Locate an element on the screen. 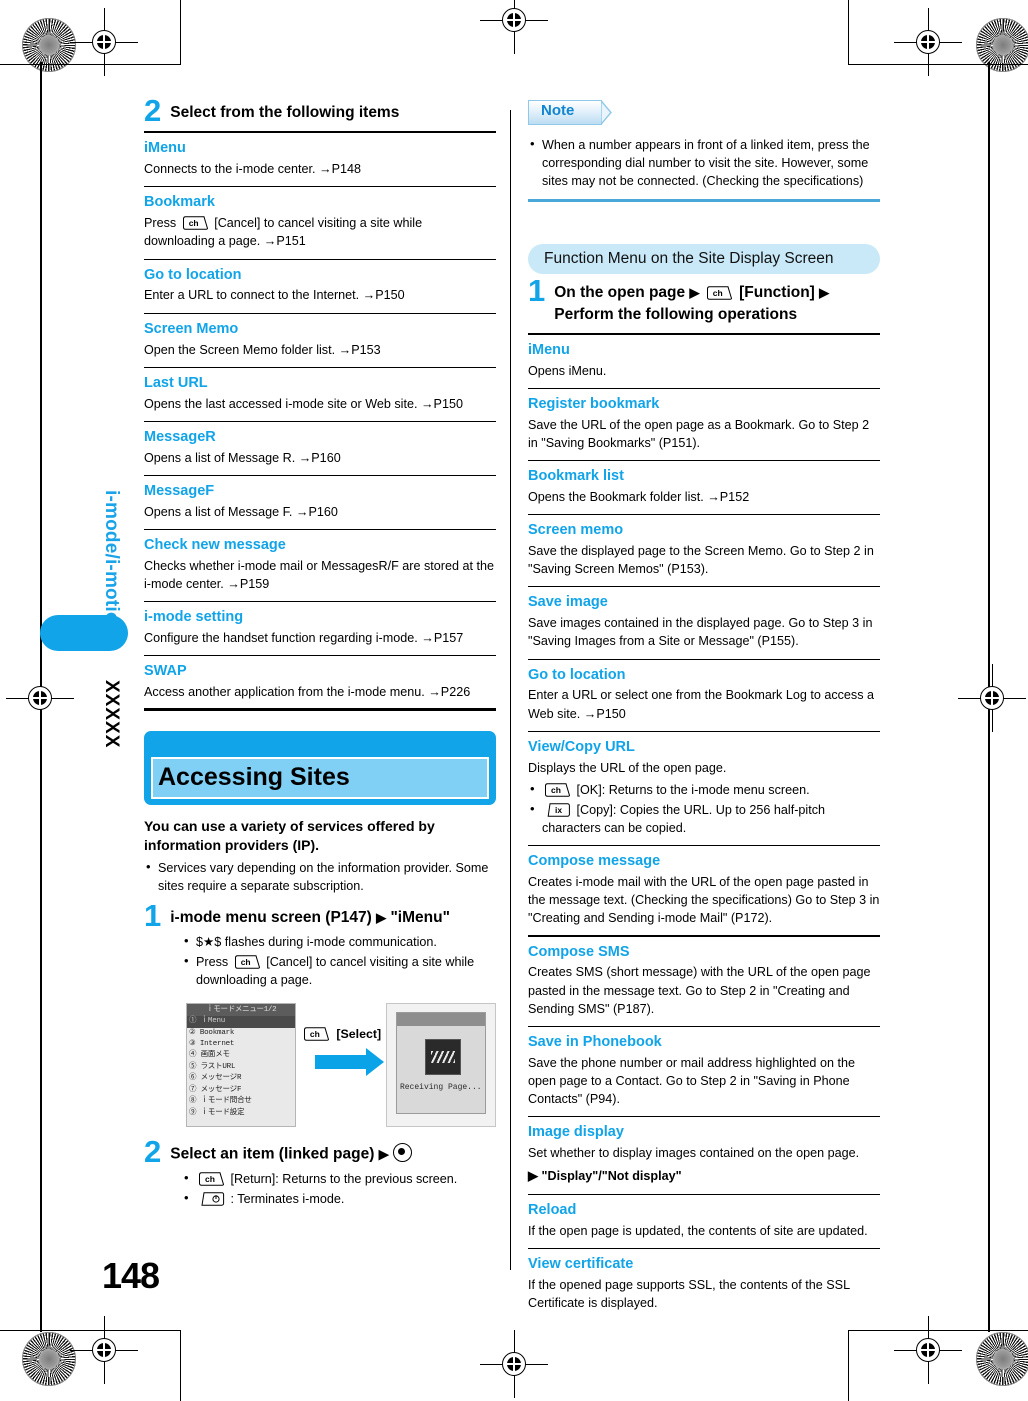 The width and height of the screenshot is (1028, 1401). page-number: 148 is located at coordinates (131, 1275).